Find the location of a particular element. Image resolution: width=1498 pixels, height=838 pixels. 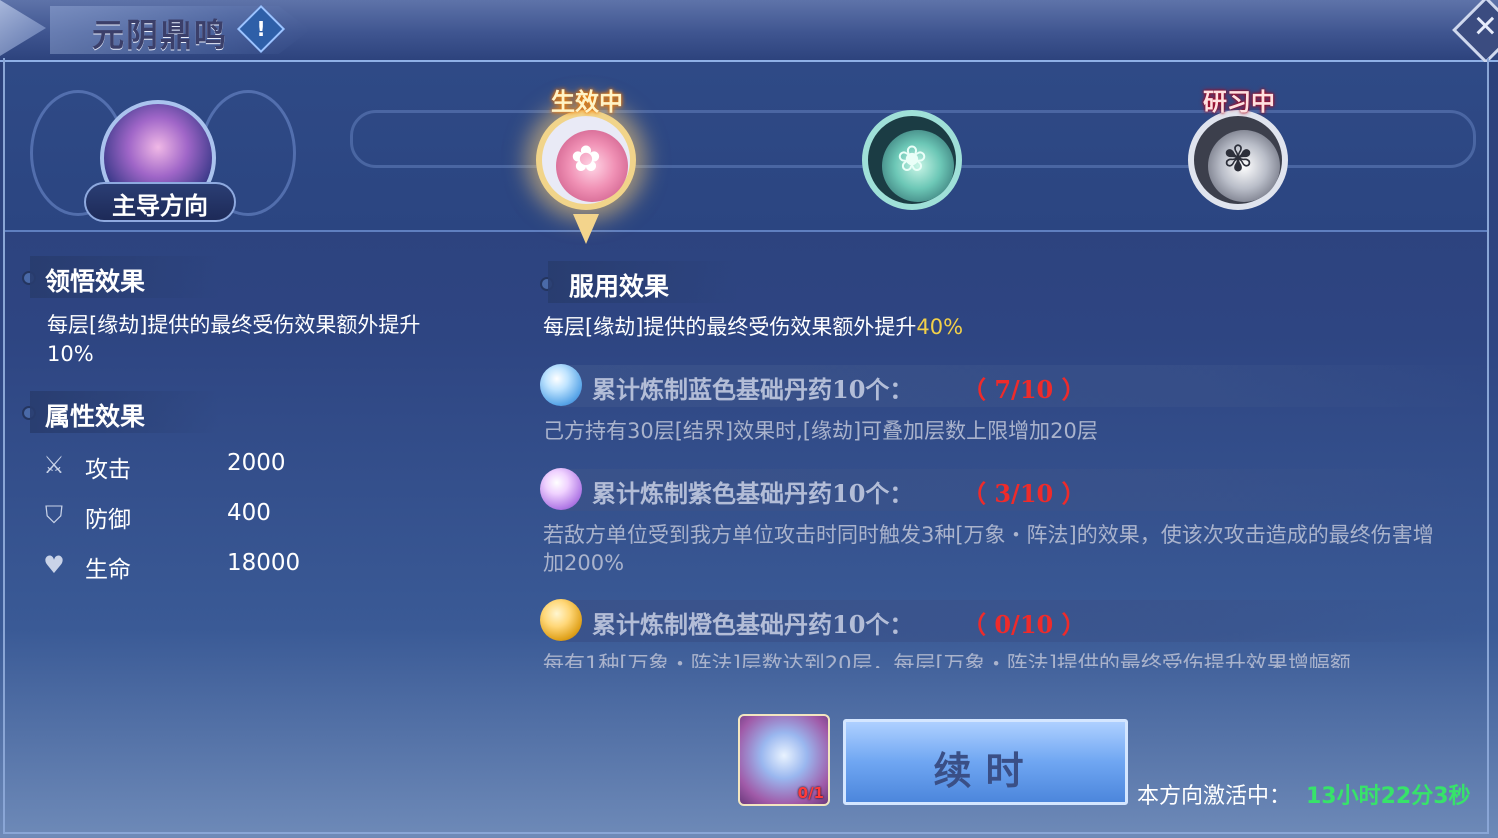

task-orange-title: 累计炼制橙色基础丹药10个： is located at coordinates (753, 624).